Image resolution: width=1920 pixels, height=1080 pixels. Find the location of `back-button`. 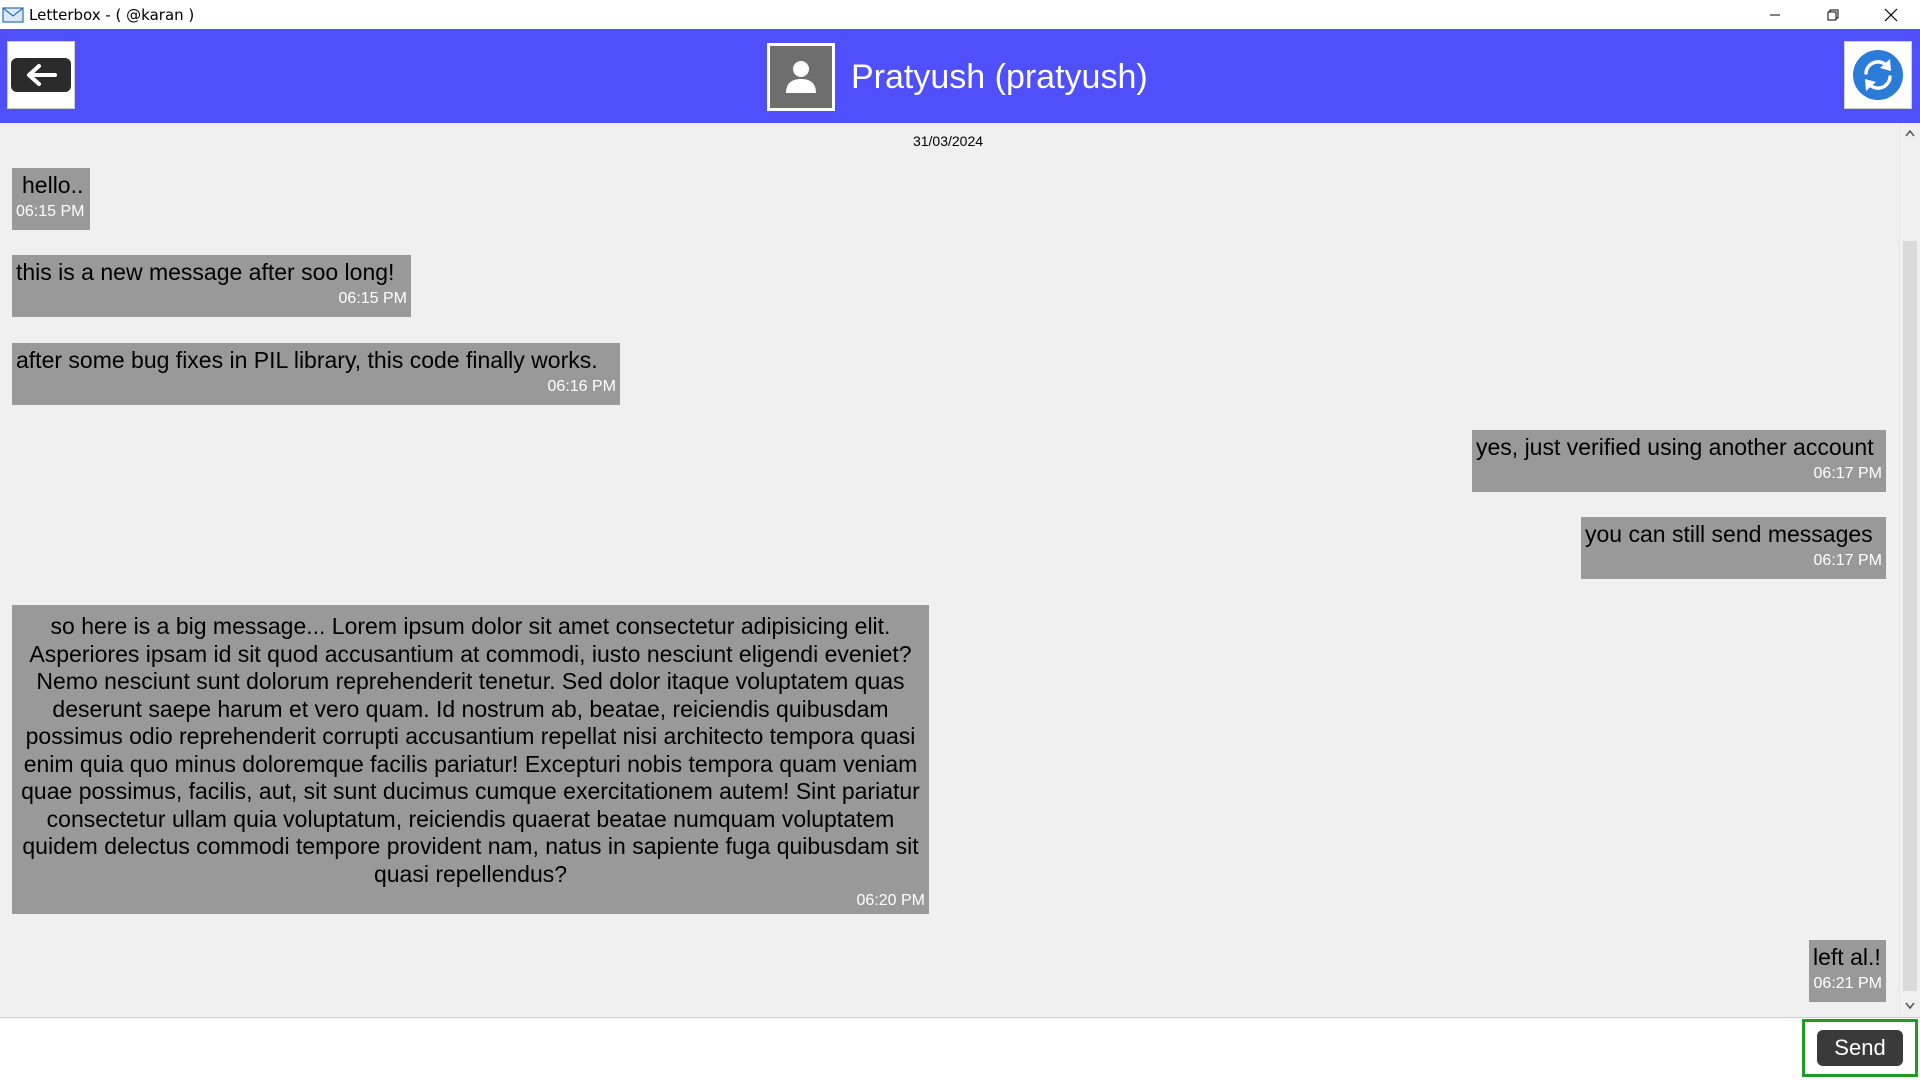

back-button is located at coordinates (41, 75).